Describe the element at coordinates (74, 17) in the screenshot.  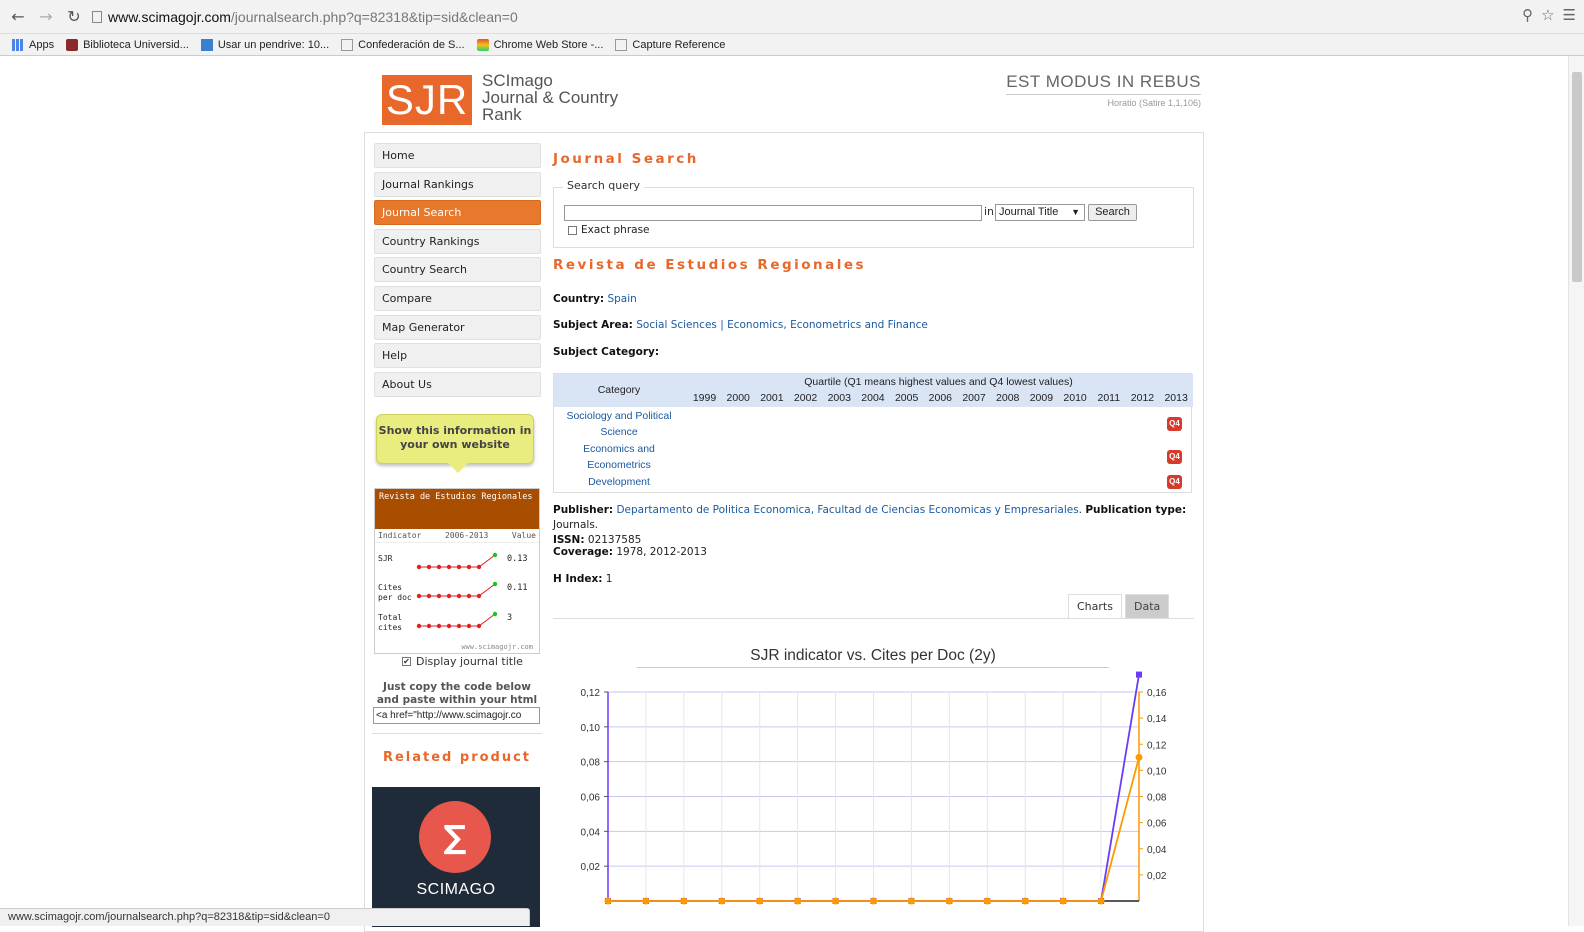
I see `reload-icon: ↻` at that location.